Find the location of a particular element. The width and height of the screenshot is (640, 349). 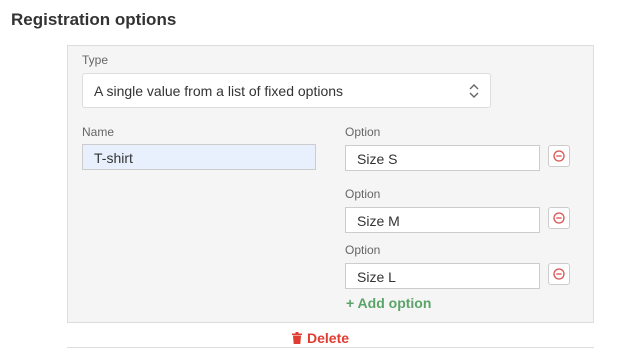

option-value: Size S is located at coordinates (377, 159).